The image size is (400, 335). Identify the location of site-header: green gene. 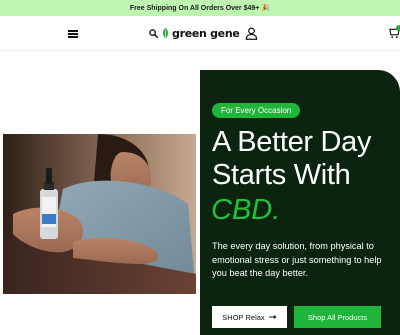
(200, 33).